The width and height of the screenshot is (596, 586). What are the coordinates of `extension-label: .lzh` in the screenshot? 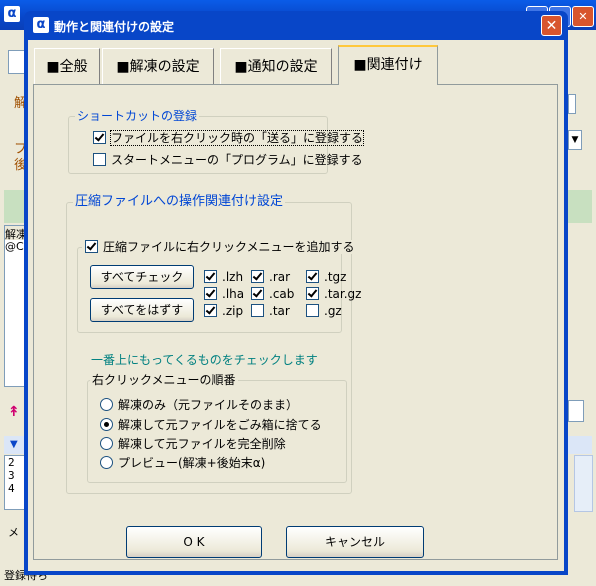 It's located at (233, 277).